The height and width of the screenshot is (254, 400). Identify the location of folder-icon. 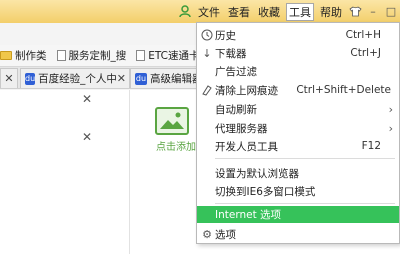
(6, 55).